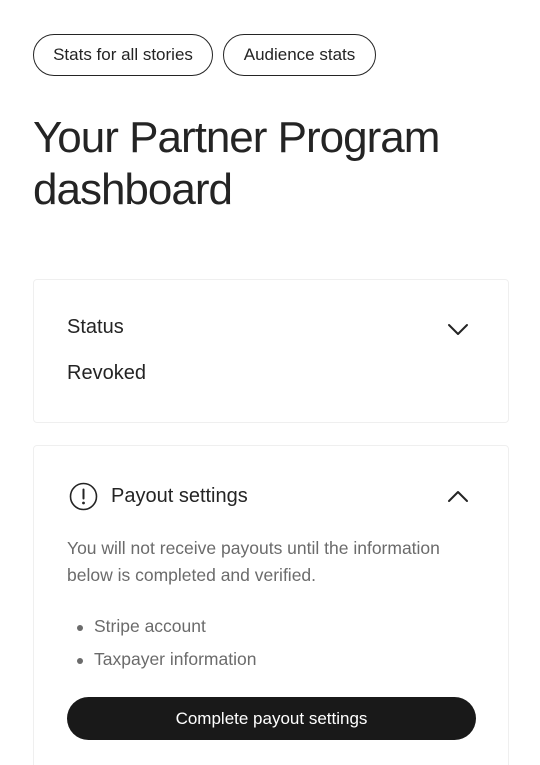 Image resolution: width=540 pixels, height=765 pixels. I want to click on list-item: Stripe account, so click(161, 626).